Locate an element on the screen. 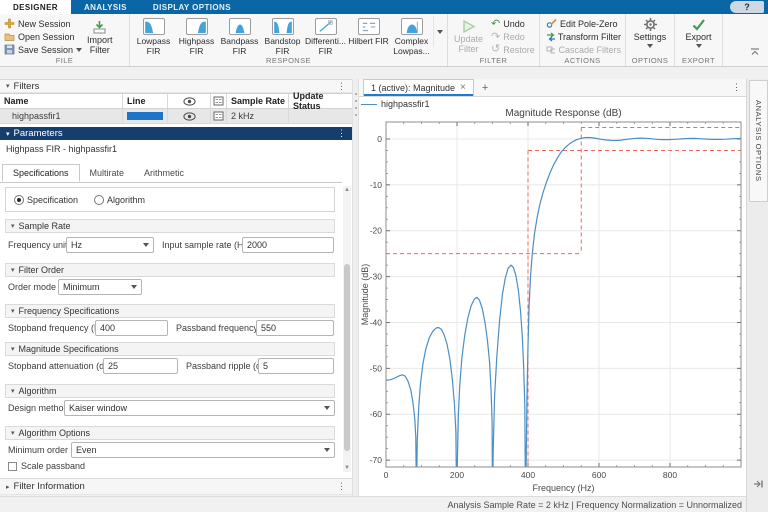  close-tab-icon: × is located at coordinates (463, 88).